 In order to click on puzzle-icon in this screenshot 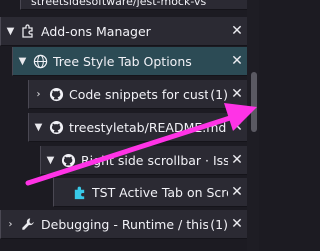, I will do `click(28, 31)`.